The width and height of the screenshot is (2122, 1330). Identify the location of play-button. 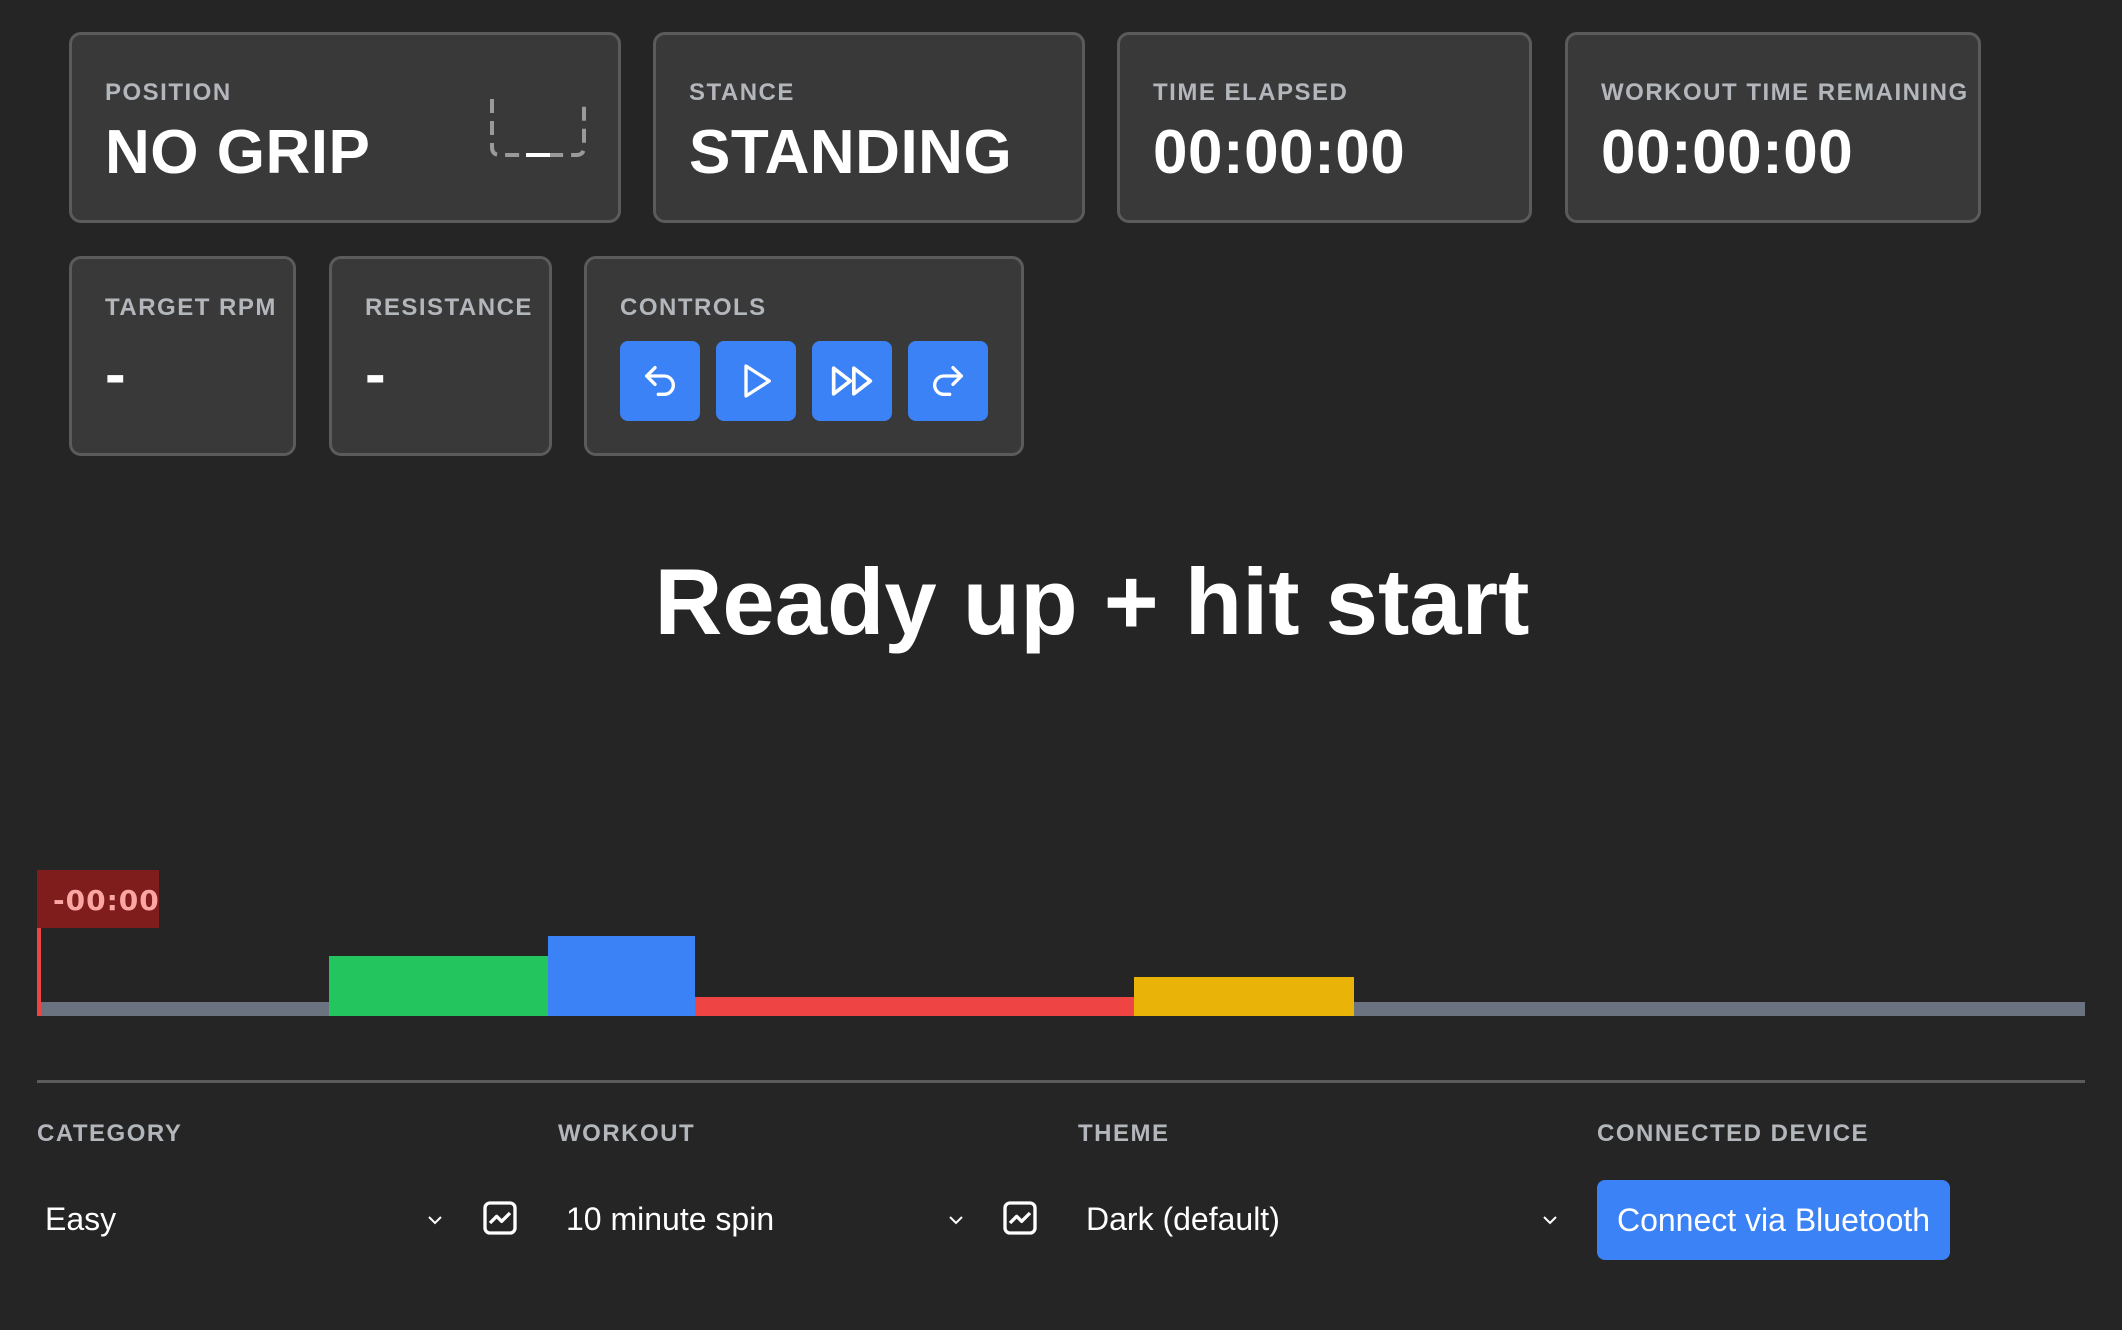
(756, 381).